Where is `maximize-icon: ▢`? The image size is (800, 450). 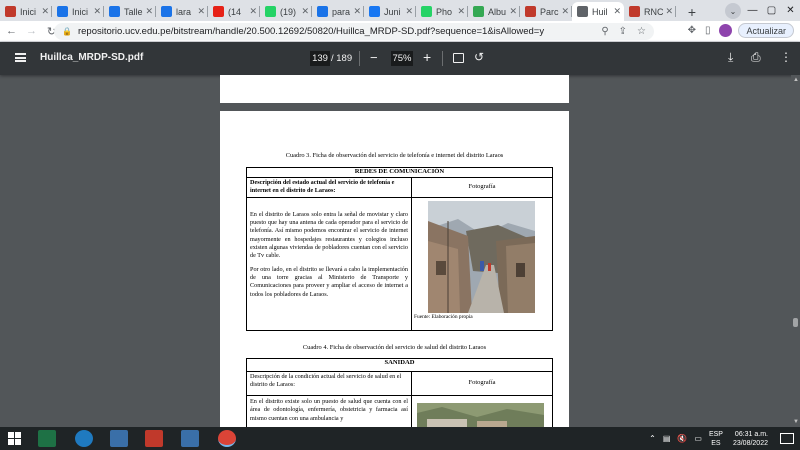 maximize-icon: ▢ is located at coordinates (771, 10).